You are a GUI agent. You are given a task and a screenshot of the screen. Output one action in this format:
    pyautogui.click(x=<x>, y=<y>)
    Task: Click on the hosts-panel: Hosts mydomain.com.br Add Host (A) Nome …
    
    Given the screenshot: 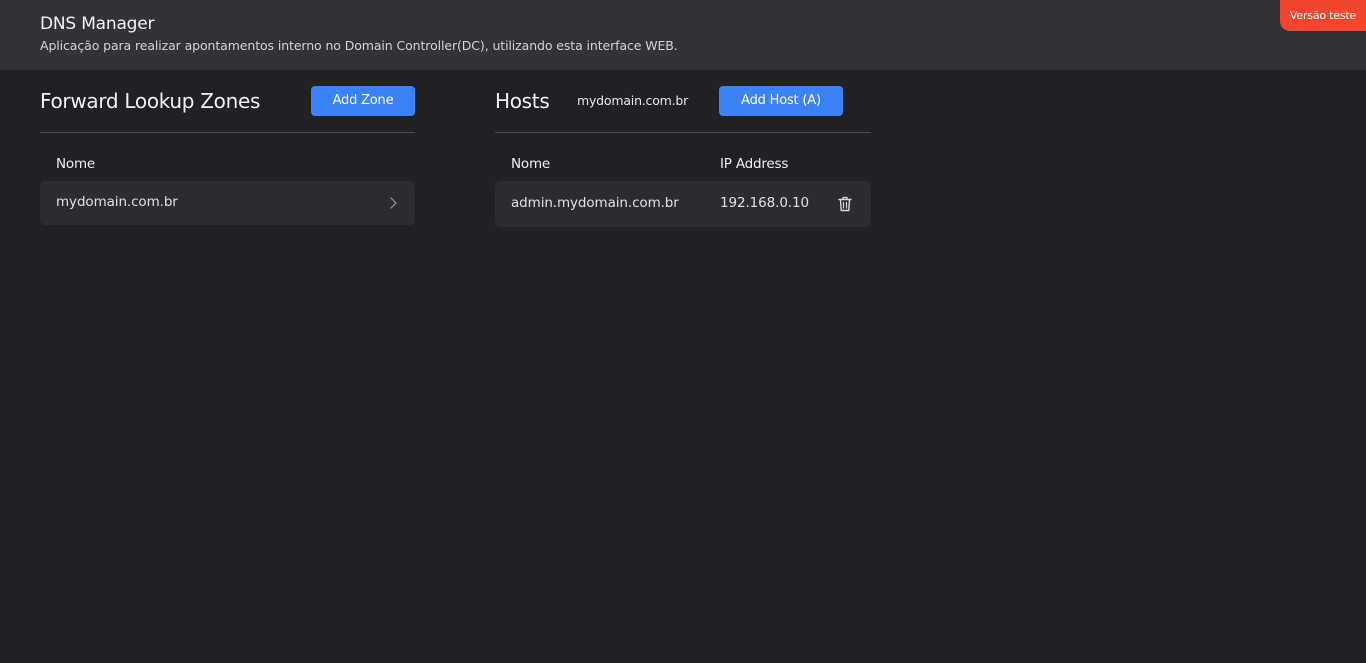 What is the action you would take?
    pyautogui.click(x=683, y=156)
    